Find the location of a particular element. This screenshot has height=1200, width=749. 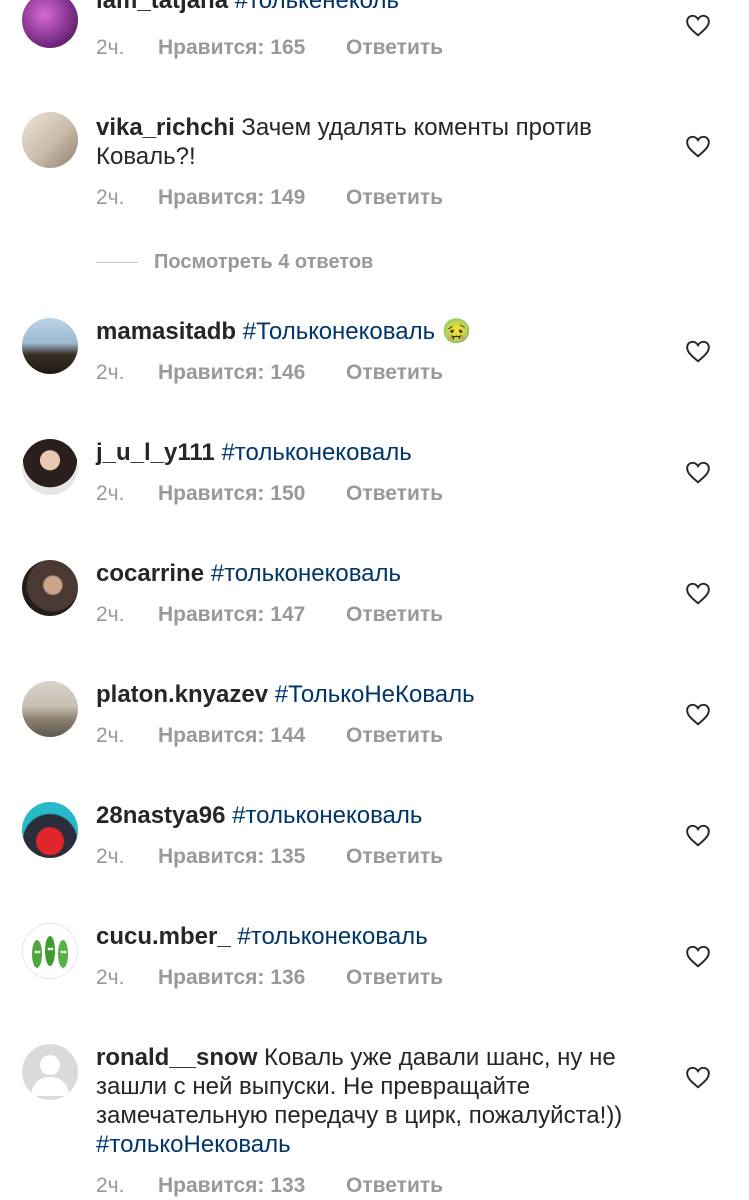

comment-text: 28nastya96 #толькoнековаль is located at coordinates (376, 815).